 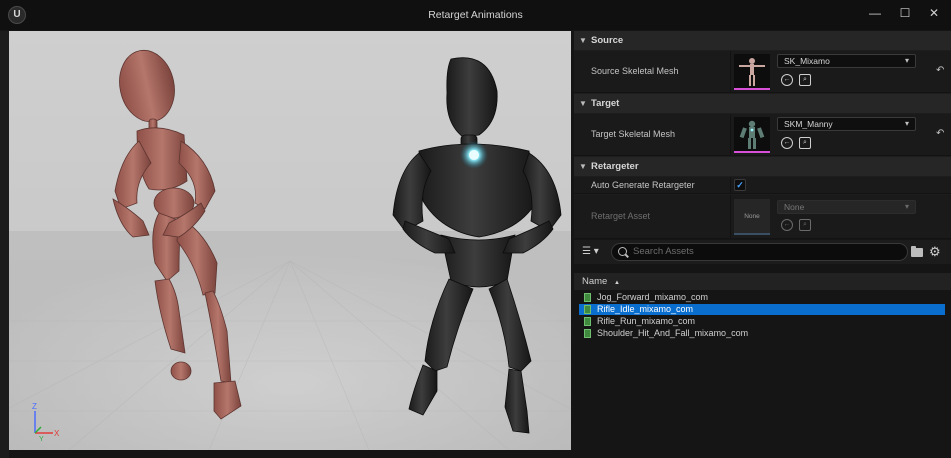 I want to click on retarget-asset-thumb-text: None, so click(x=752, y=216).